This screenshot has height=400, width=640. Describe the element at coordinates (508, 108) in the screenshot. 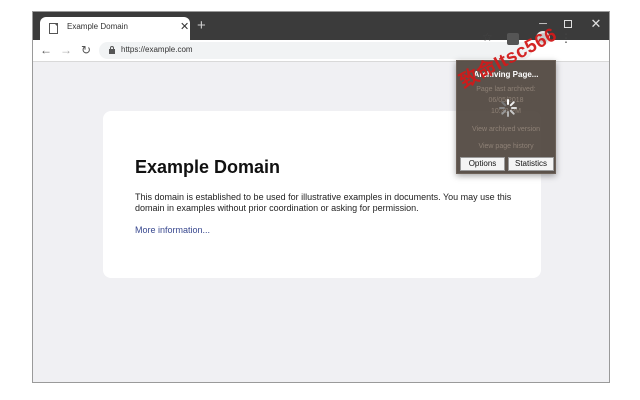

I see `loading-spinner-icon` at that location.